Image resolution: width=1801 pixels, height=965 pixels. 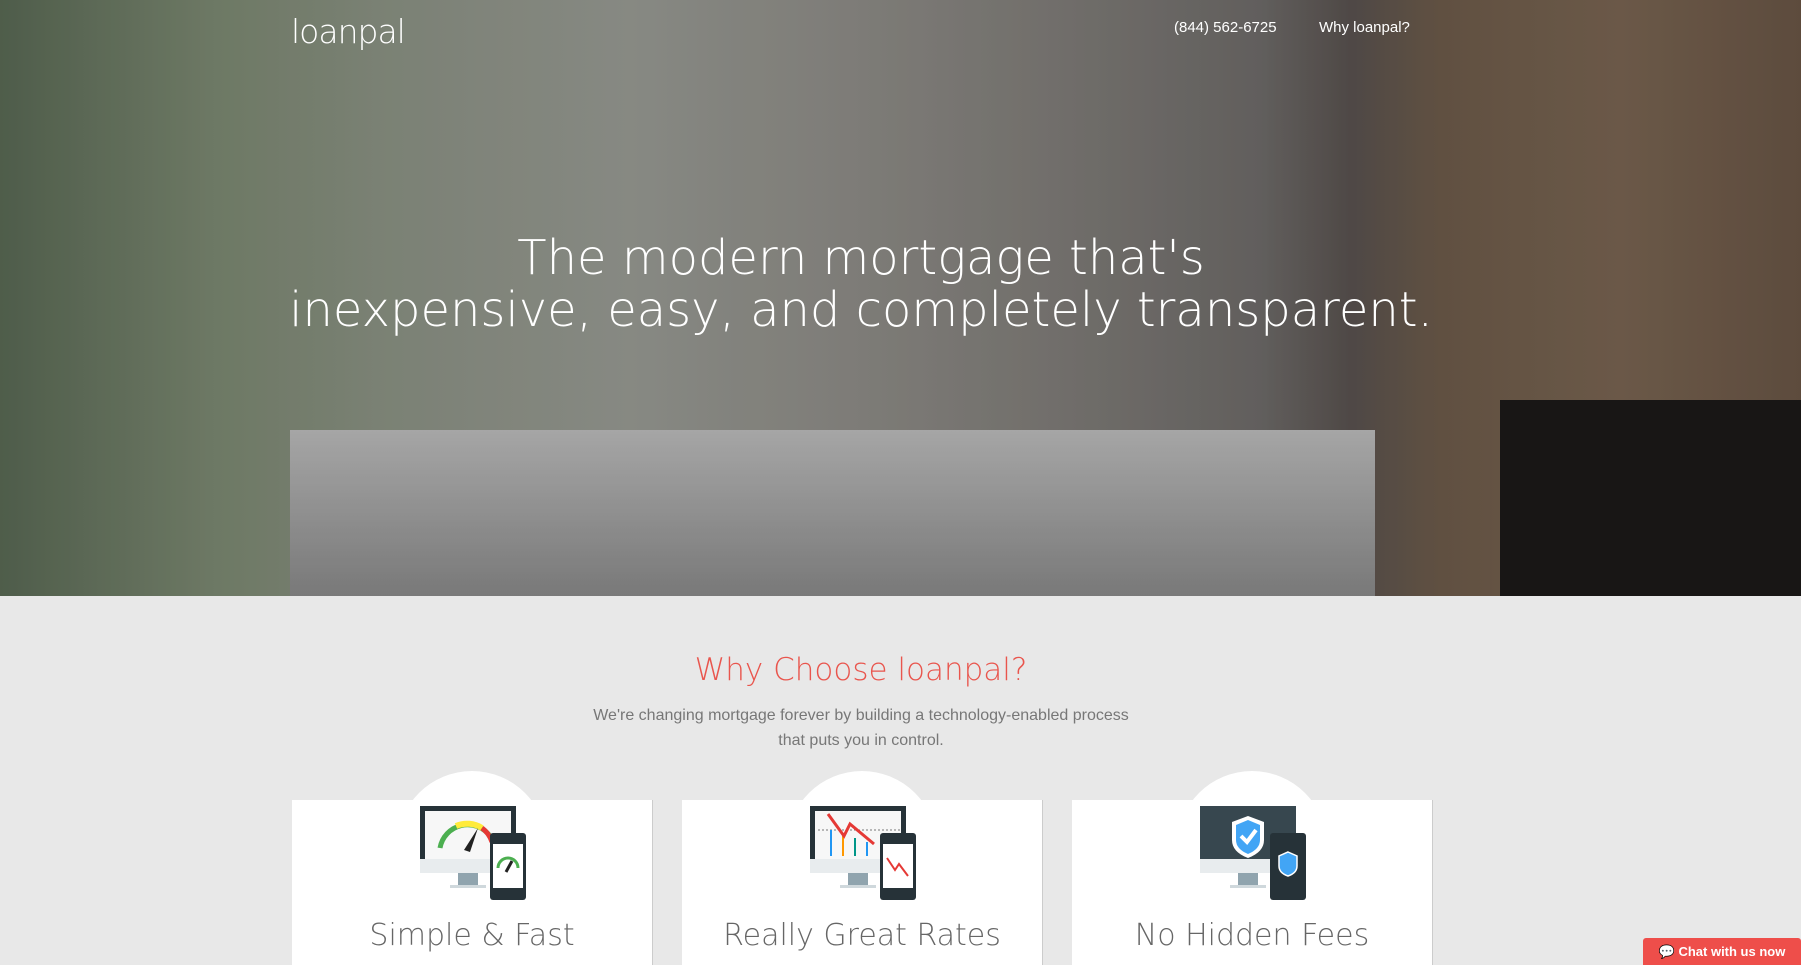 What do you see at coordinates (861, 740) in the screenshot?
I see `subtitle-line-2: that puts you in control.` at bounding box center [861, 740].